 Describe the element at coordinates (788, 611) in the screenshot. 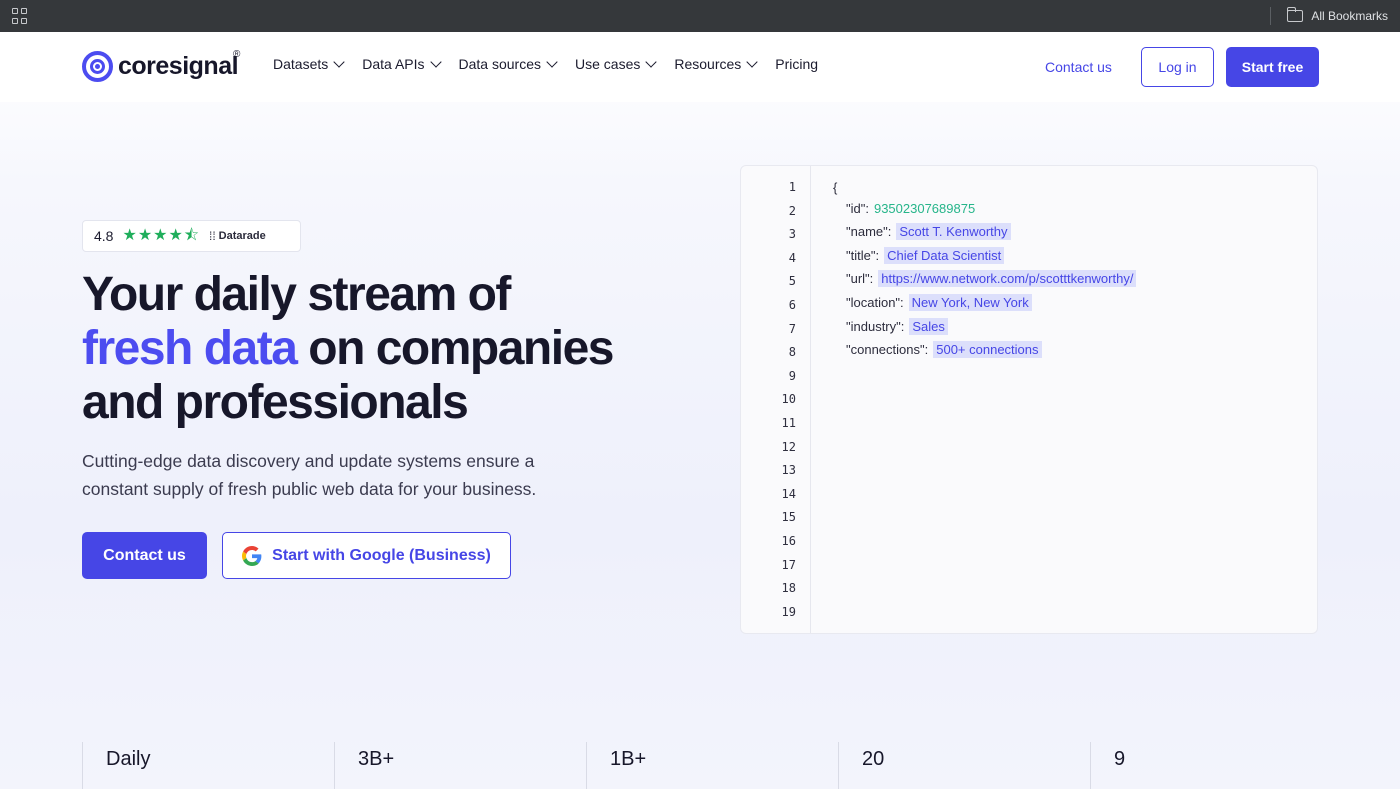

I see `line-number: 19` at that location.